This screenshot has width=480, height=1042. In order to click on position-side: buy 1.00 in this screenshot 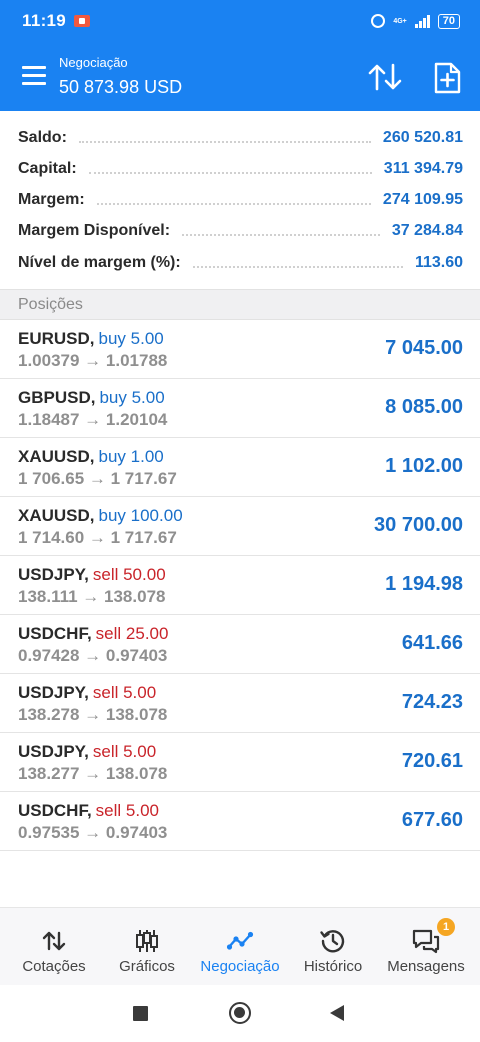, I will do `click(131, 456)`.